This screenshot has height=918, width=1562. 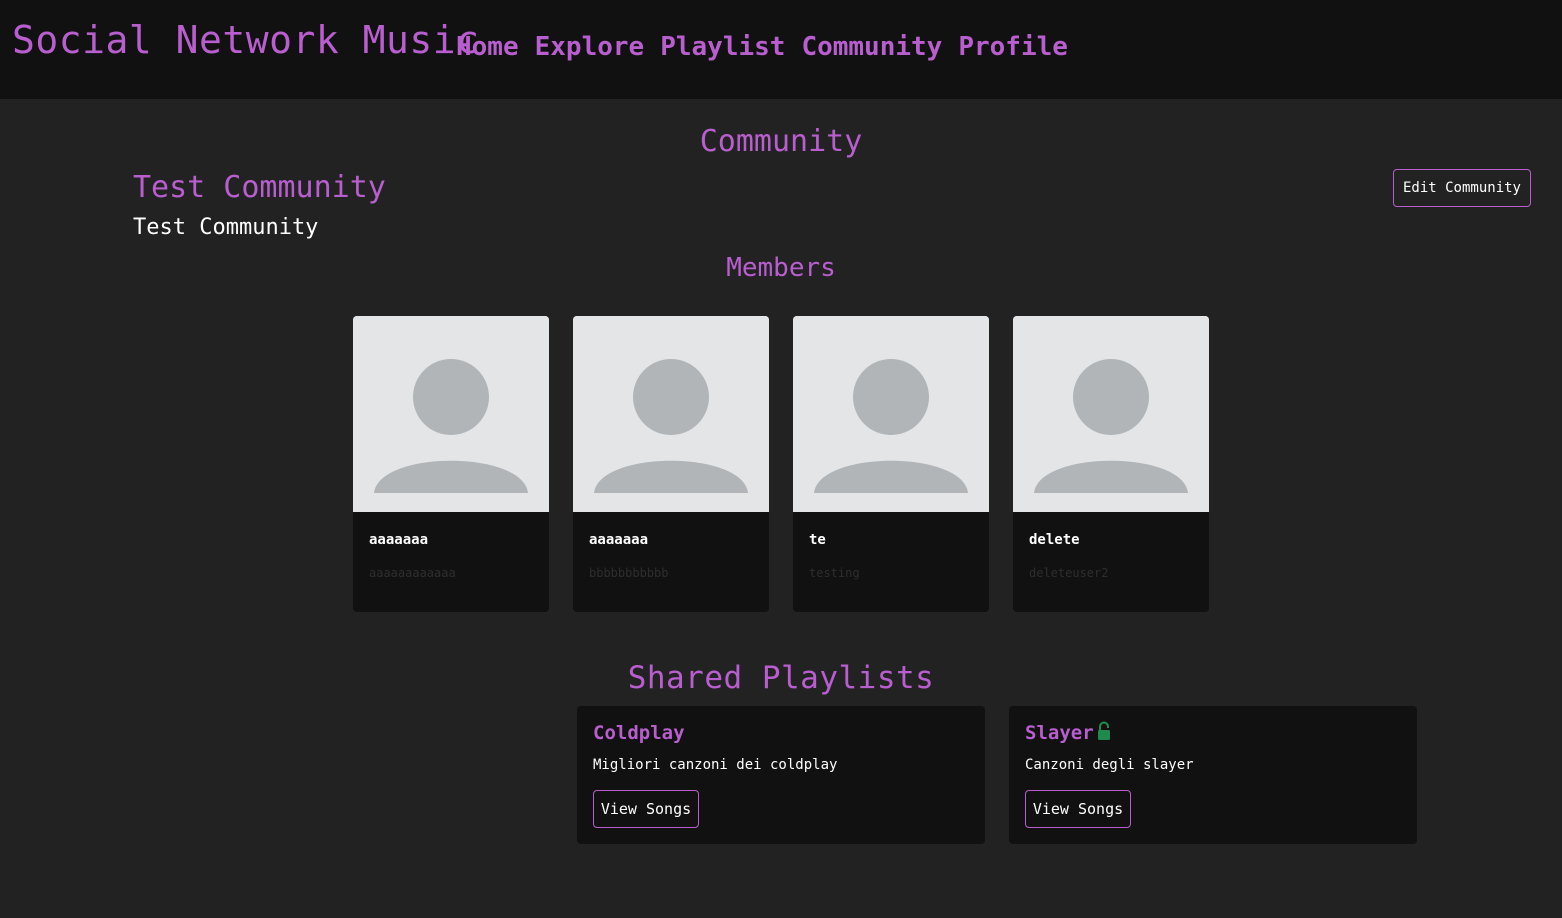 What do you see at coordinates (781, 268) in the screenshot?
I see `members-title: Members` at bounding box center [781, 268].